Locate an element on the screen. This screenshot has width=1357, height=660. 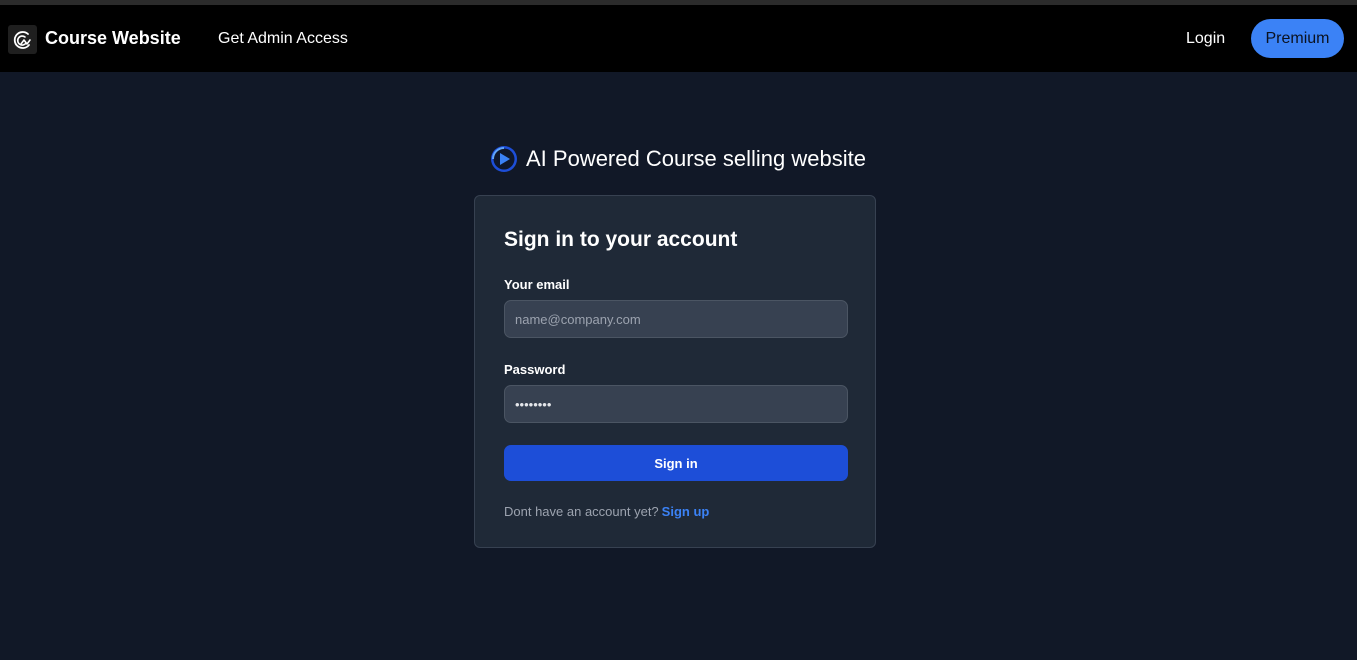
brand-name: Course Website is located at coordinates (113, 38).